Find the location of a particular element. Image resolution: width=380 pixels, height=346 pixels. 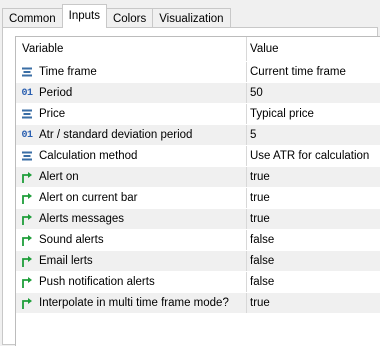

table-row: Alert on current bar true is located at coordinates (198, 198).